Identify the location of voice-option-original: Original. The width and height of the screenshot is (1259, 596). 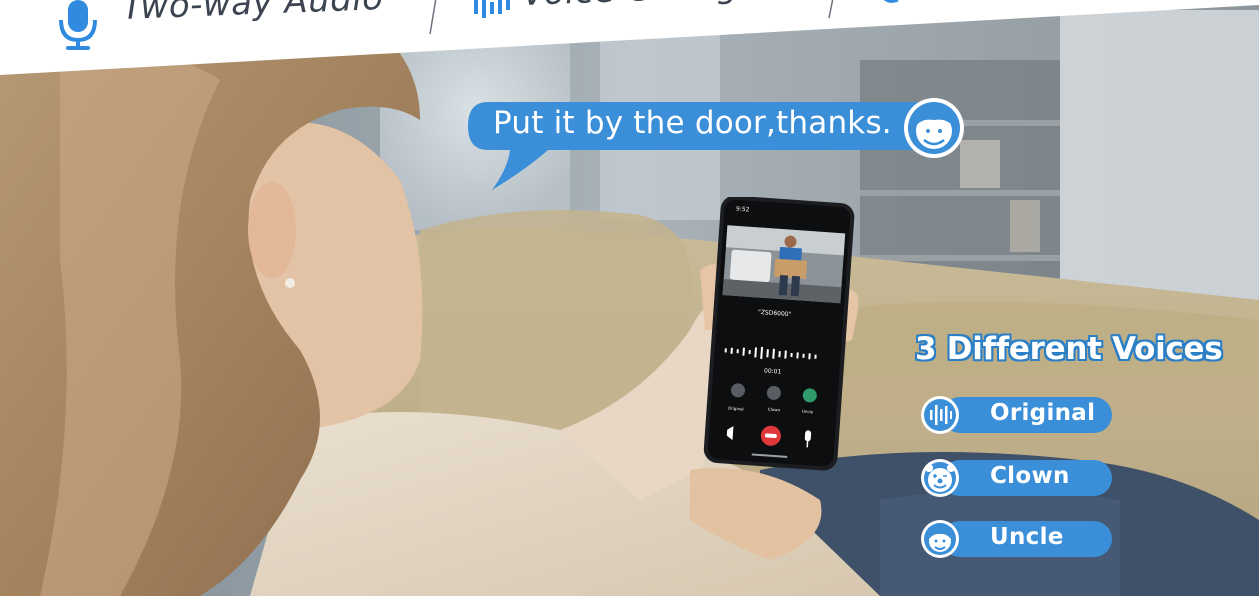
(1016, 415).